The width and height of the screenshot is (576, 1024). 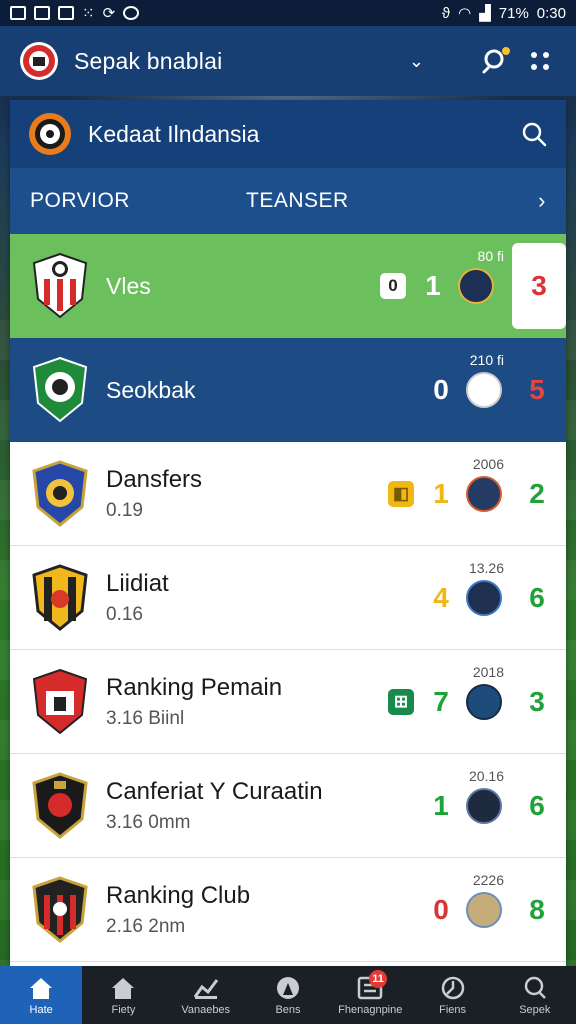 What do you see at coordinates (370, 995) in the screenshot?
I see `nav-fhenagnpine: 11 Fhenagnpine` at bounding box center [370, 995].